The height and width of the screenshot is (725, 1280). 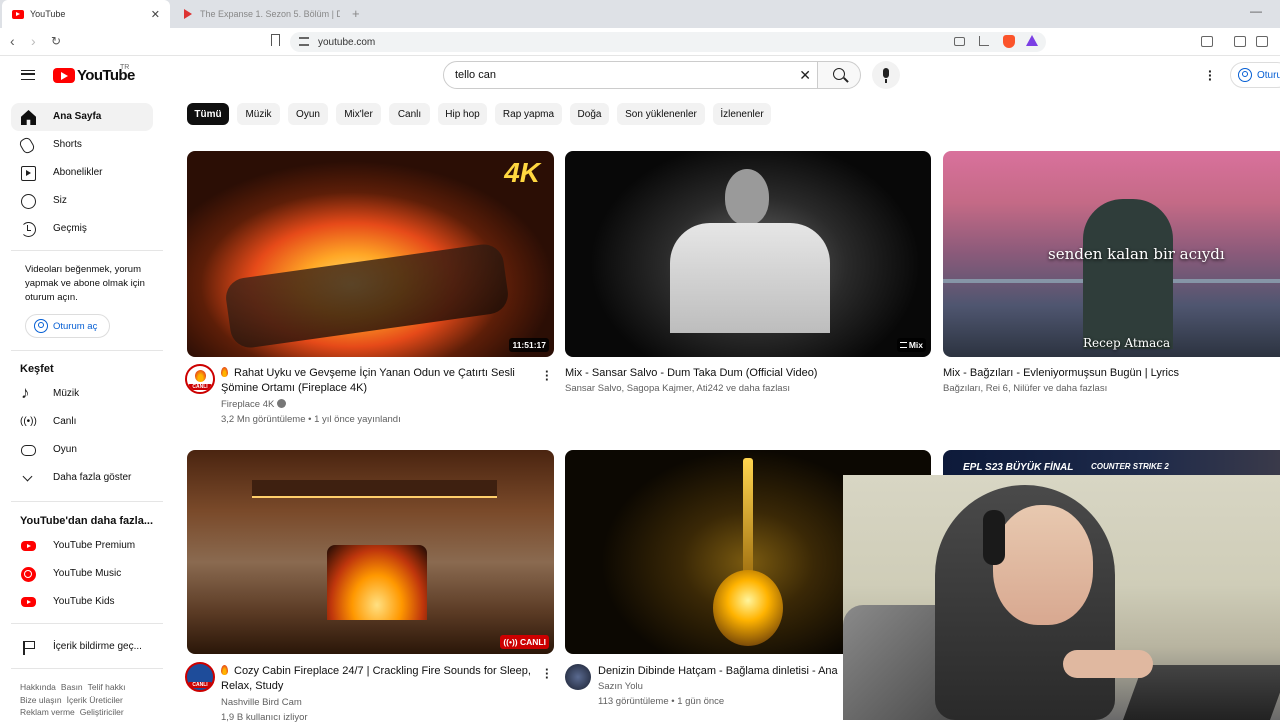 What do you see at coordinates (1032, 40) in the screenshot?
I see `brave-rewards-icon` at bounding box center [1032, 40].